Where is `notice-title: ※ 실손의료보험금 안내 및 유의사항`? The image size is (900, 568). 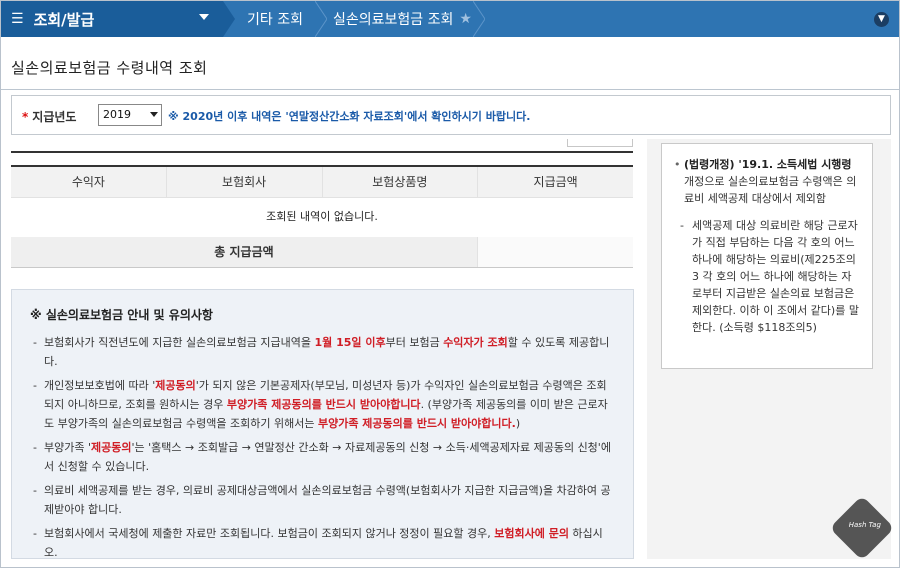 notice-title: ※ 실손의료보험금 안내 및 유의사항 is located at coordinates (121, 315).